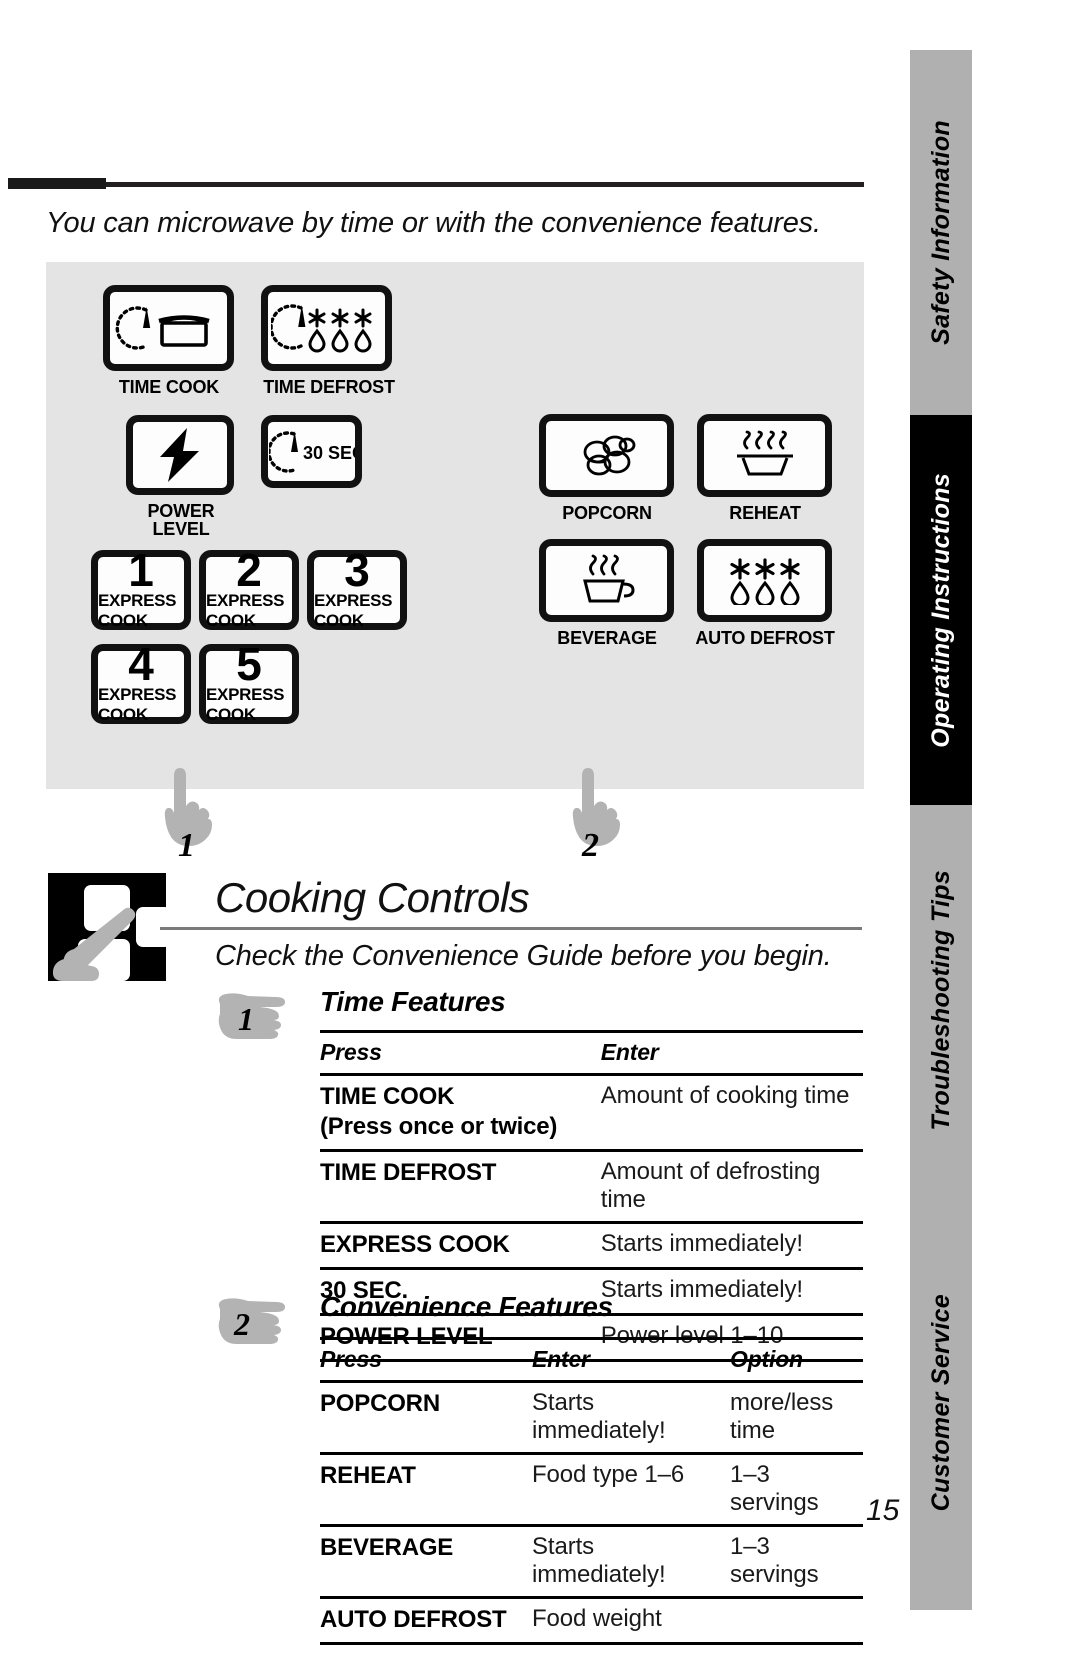  I want to click on panel-button-express-cook-1: 1 EXPRESS COOK, so click(141, 587).